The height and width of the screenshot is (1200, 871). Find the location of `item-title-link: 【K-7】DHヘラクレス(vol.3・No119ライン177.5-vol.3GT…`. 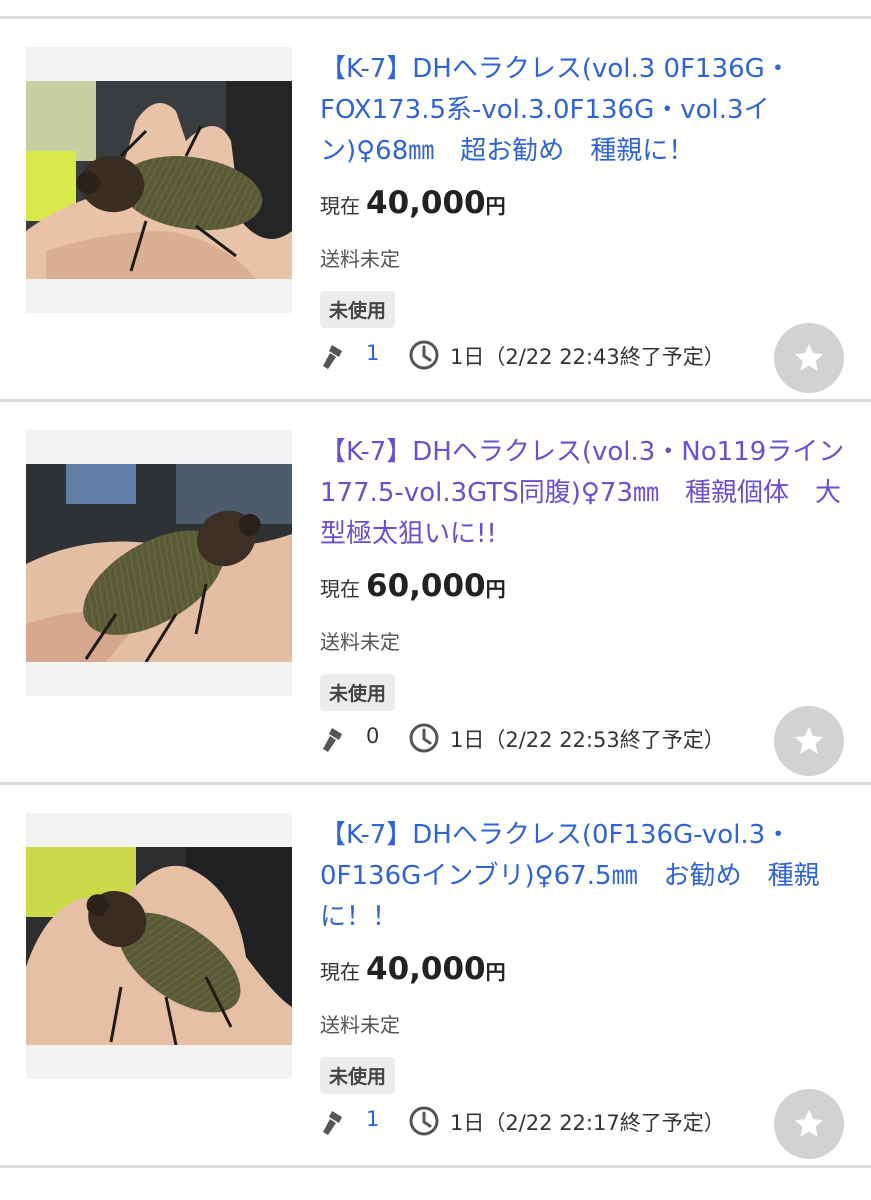

item-title-link: 【K-7】DHヘラクレス(vol.3・No119ライン177.5-vol.3GT… is located at coordinates (582, 493).